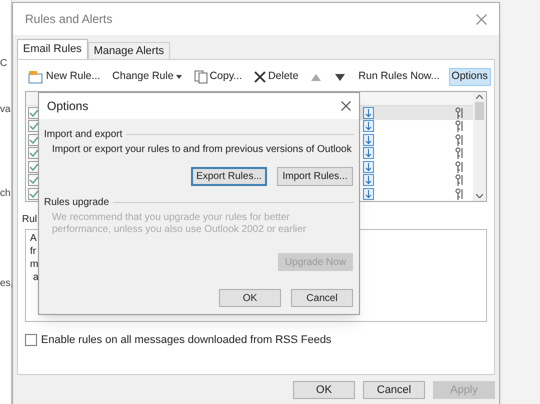 The width and height of the screenshot is (540, 404). Describe the element at coordinates (34, 264) in the screenshot. I see `description-text: m` at that location.